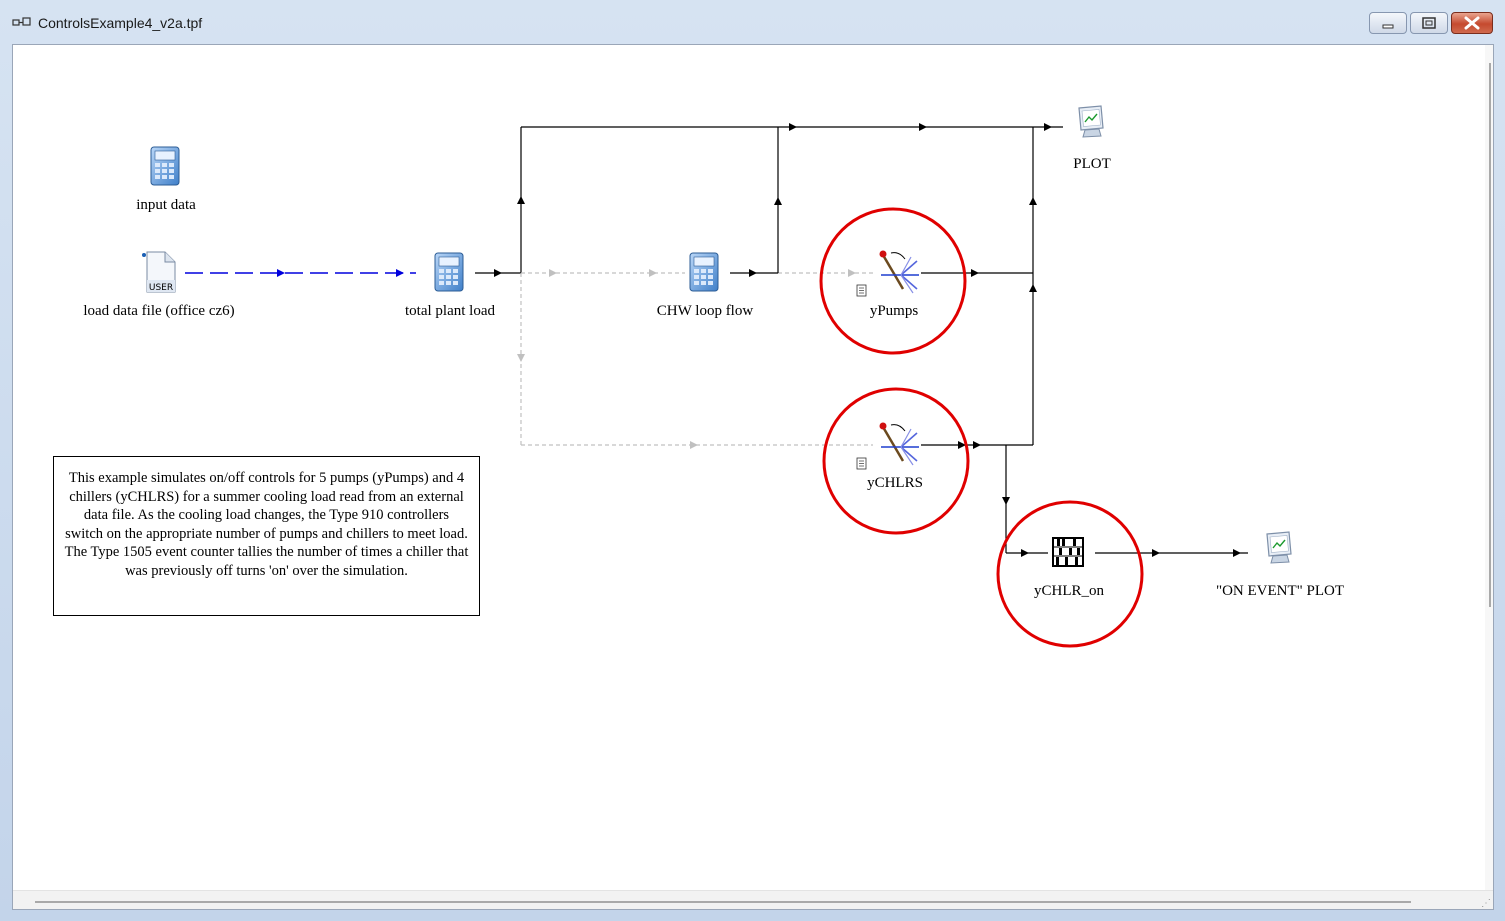 This screenshot has width=1505, height=921. What do you see at coordinates (1490, 335) in the screenshot?
I see `vertical-scroll-thumb` at bounding box center [1490, 335].